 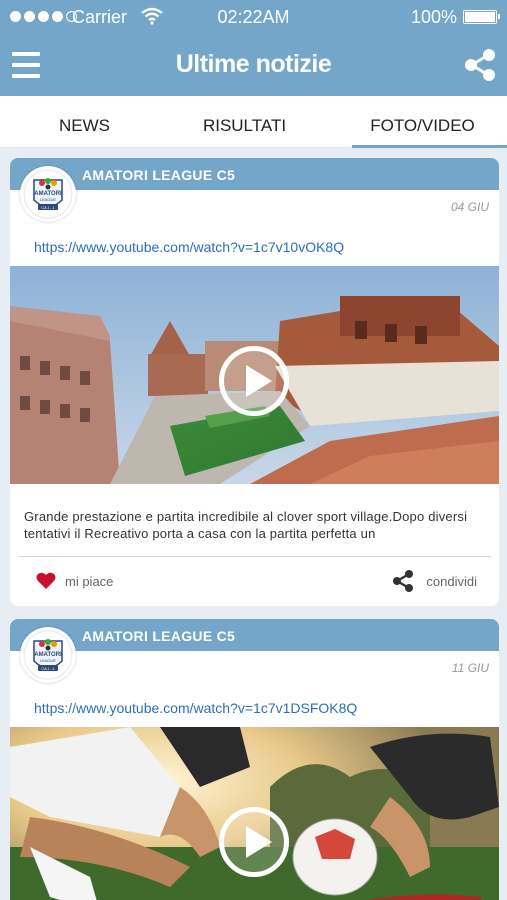 I want to click on nav-bar: Ultime notizie, so click(x=253, y=65).